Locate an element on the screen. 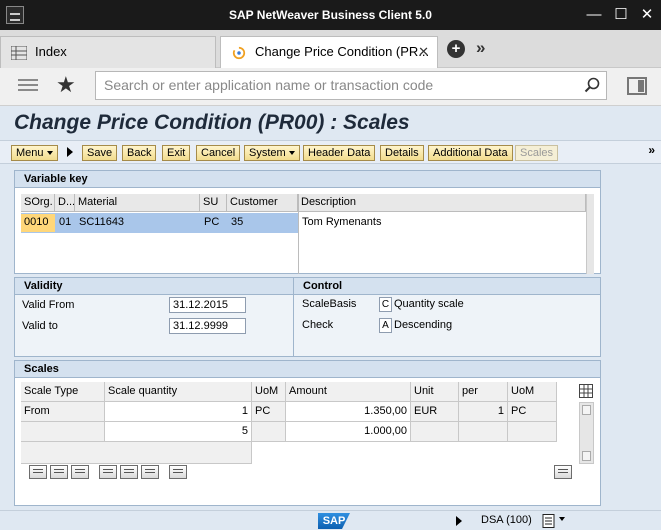 This screenshot has width=661, height=530. toolbar-overflow-chevron-icon: » is located at coordinates (651, 150).